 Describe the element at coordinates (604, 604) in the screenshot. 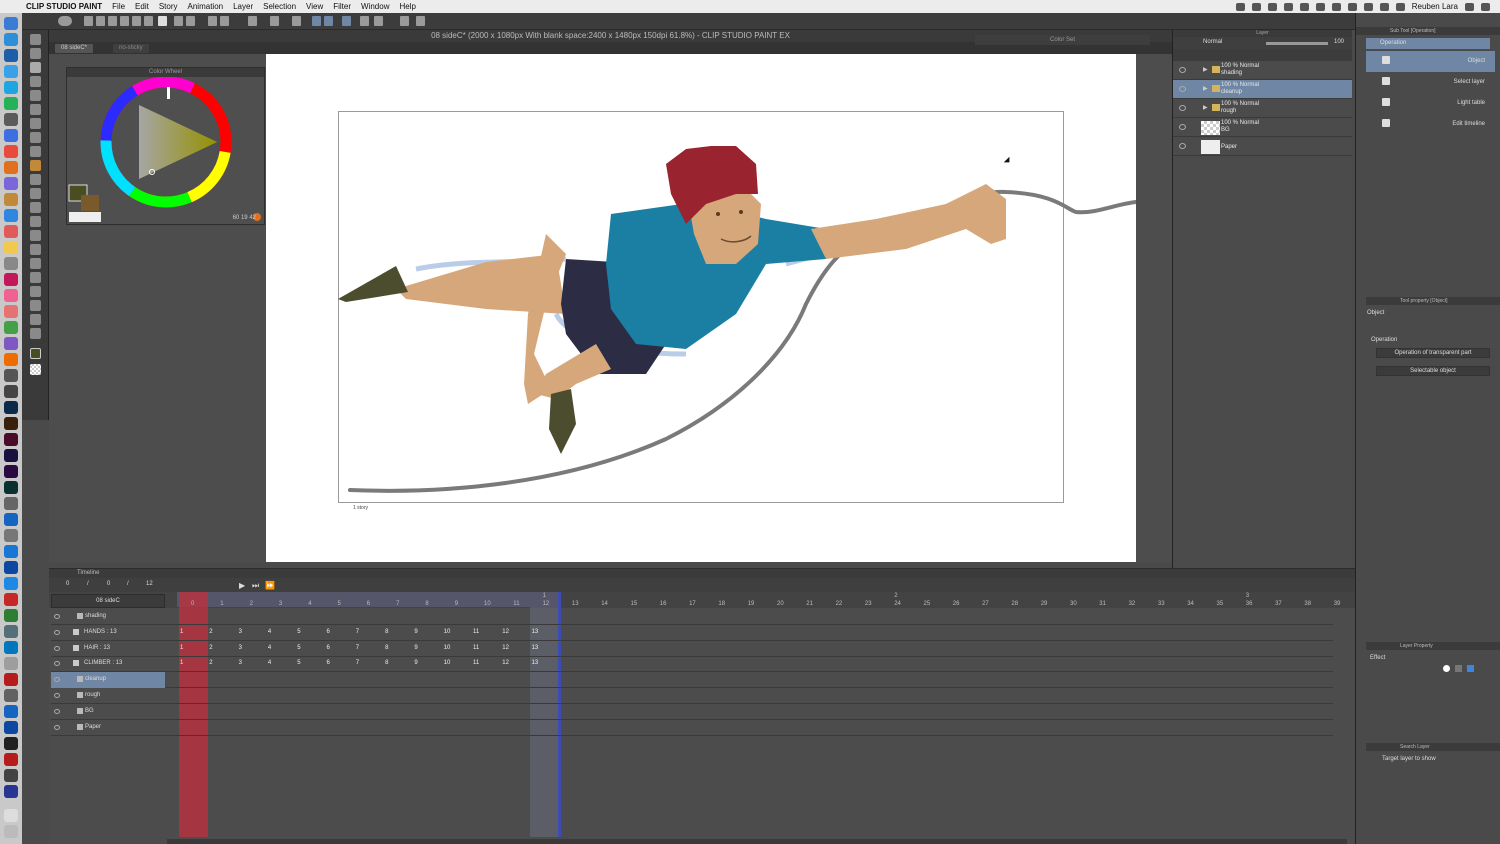

I see `frame-number: 14` at that location.